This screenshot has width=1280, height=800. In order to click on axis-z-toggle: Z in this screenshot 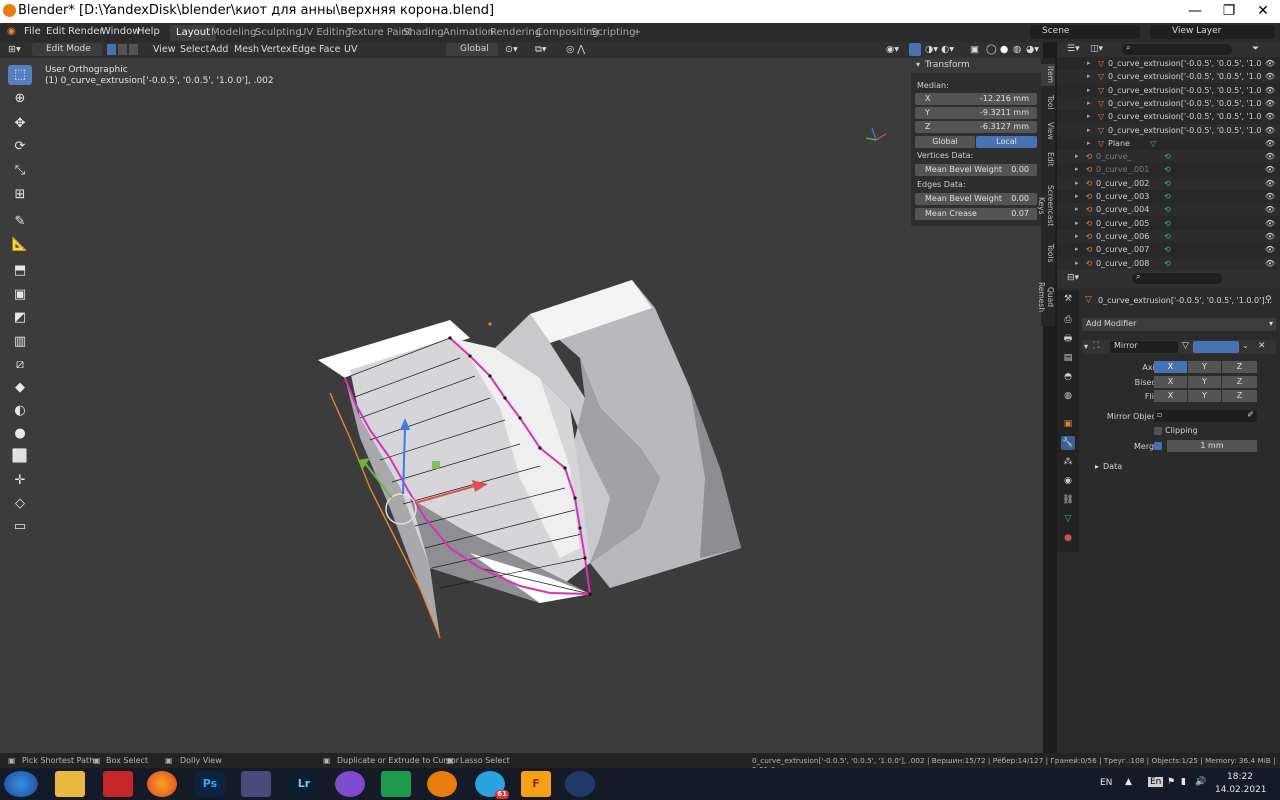, I will do `click(1239, 367)`.